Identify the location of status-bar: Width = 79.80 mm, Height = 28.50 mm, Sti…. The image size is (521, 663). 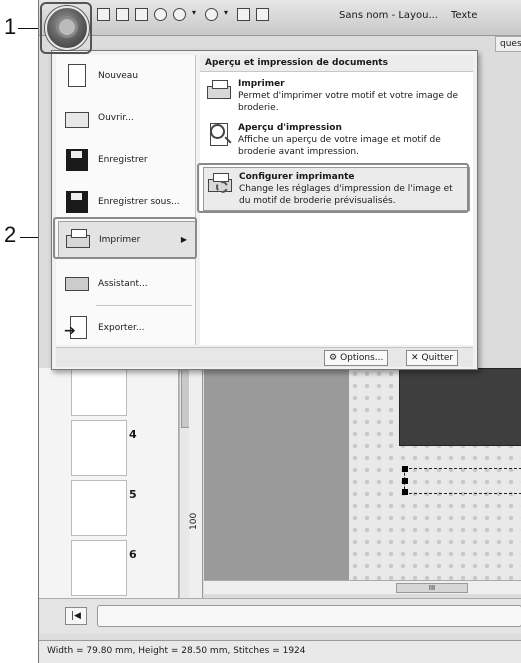
(280, 651).